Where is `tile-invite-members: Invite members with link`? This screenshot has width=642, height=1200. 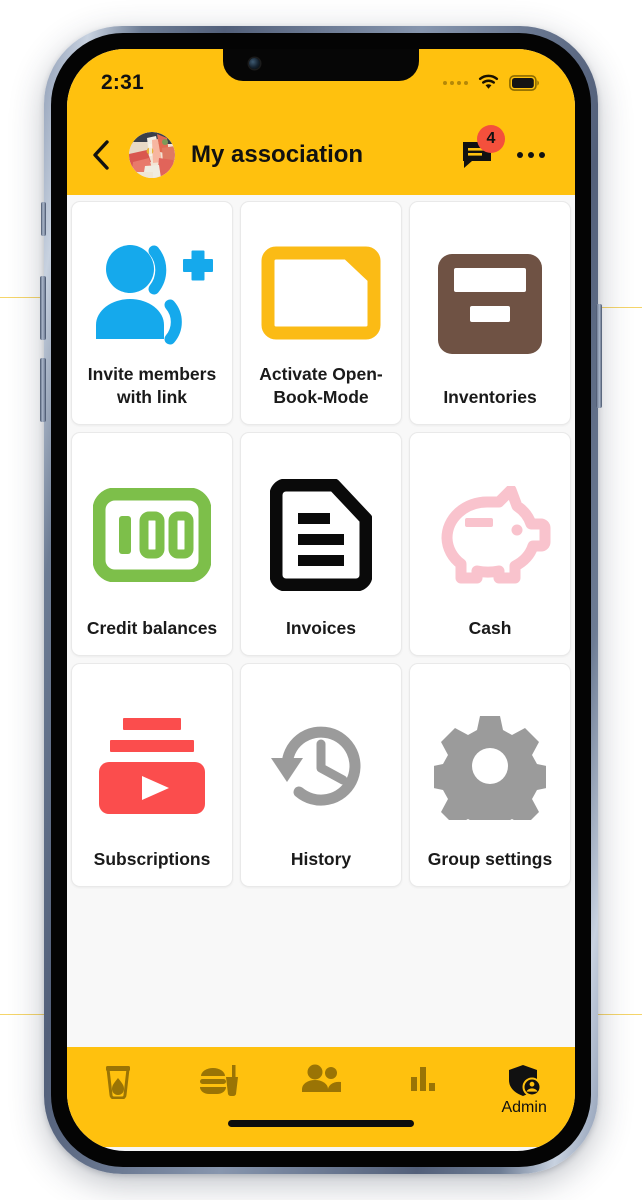
tile-invite-members: Invite members with link is located at coordinates (152, 313).